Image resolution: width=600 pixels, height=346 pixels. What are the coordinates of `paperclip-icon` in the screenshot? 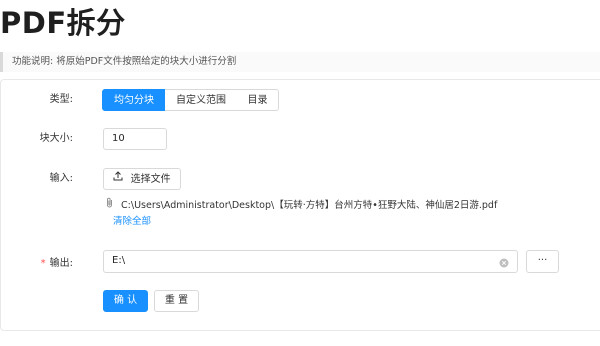 It's located at (109, 205).